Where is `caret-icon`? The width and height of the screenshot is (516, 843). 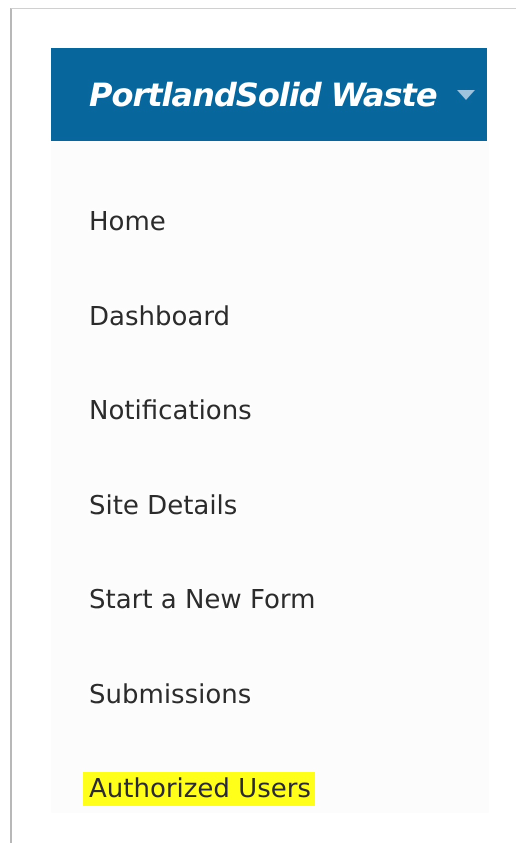 caret-icon is located at coordinates (465, 95).